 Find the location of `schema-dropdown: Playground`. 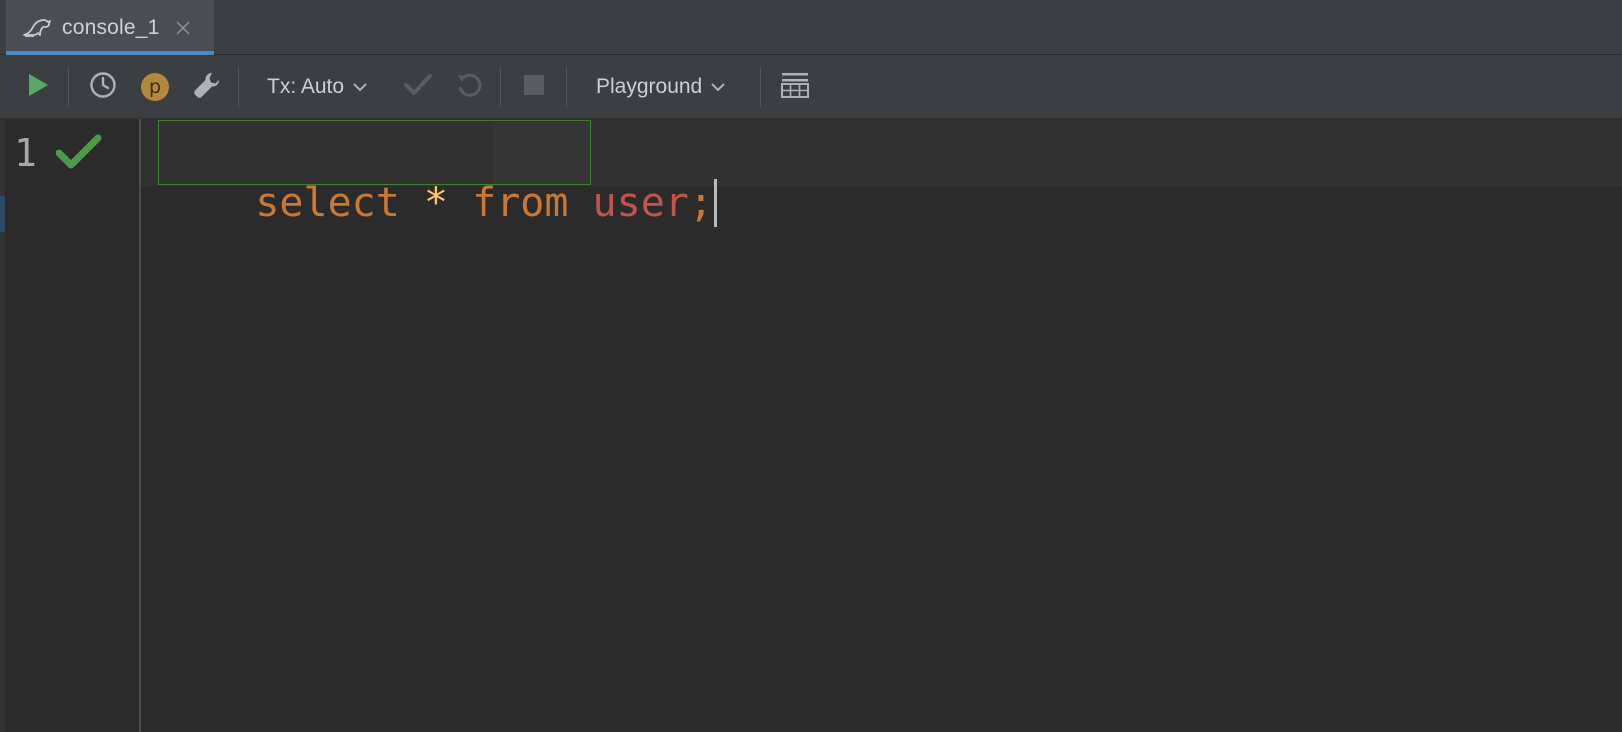

schema-dropdown: Playground is located at coordinates (661, 87).